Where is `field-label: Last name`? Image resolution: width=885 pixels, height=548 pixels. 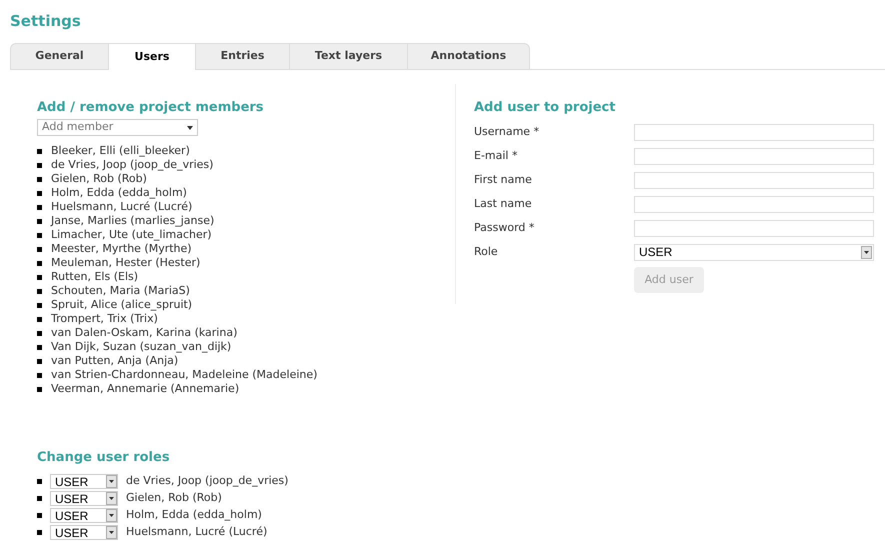
field-label: Last name is located at coordinates (503, 204).